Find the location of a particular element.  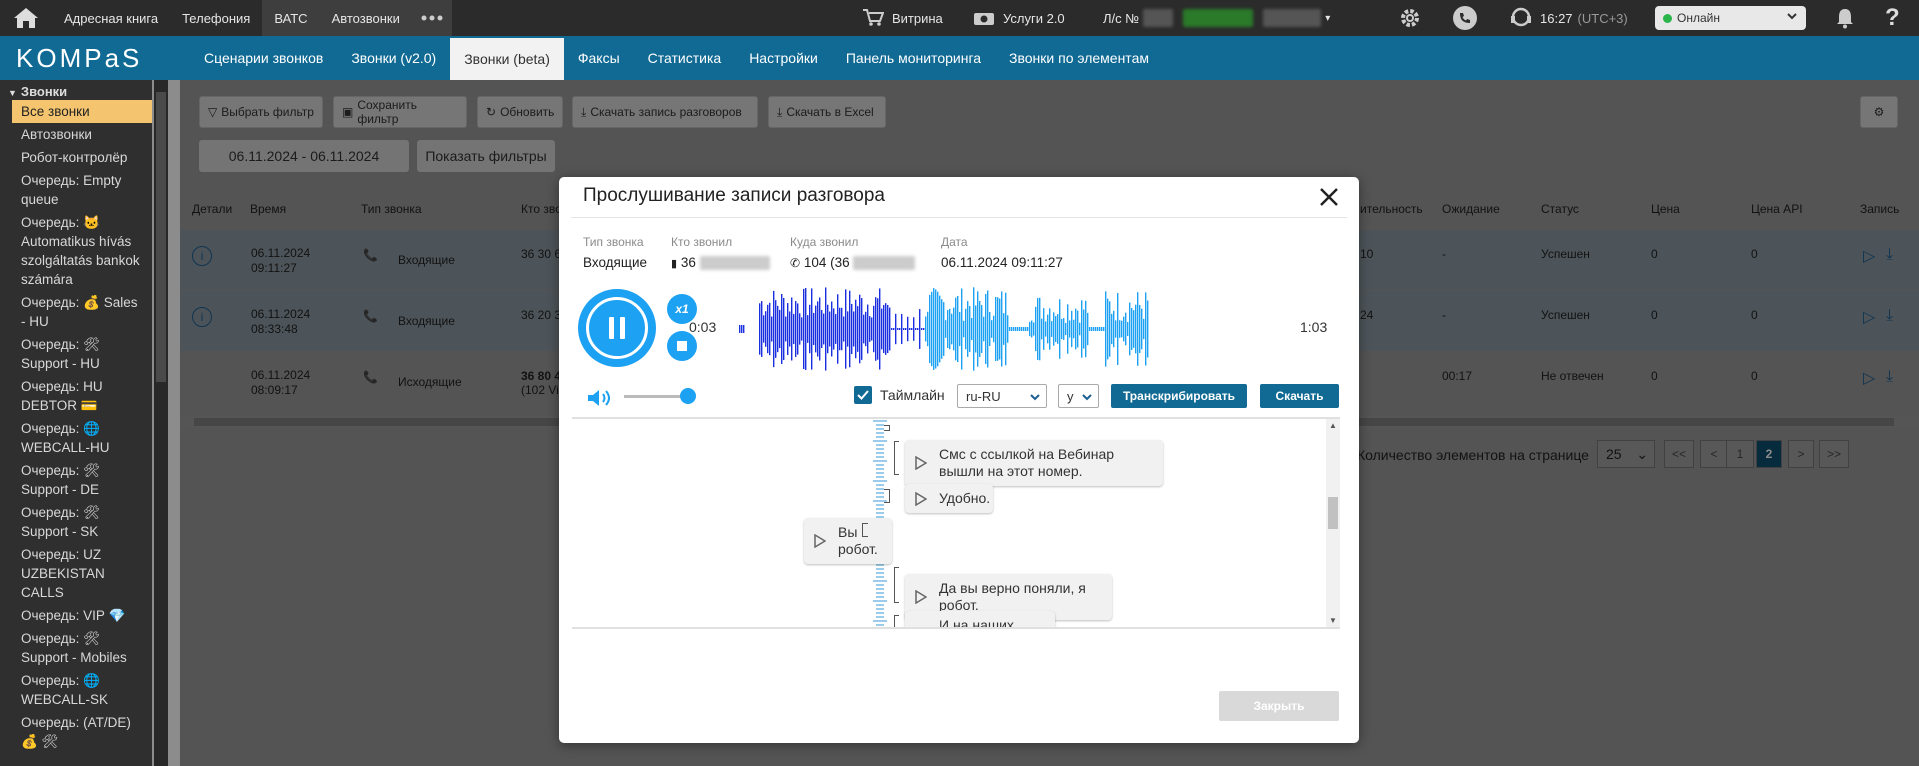

sidebar-item-queue-at-de: Очередь: (AT/DE) 💰 🛠 is located at coordinates (76, 732).